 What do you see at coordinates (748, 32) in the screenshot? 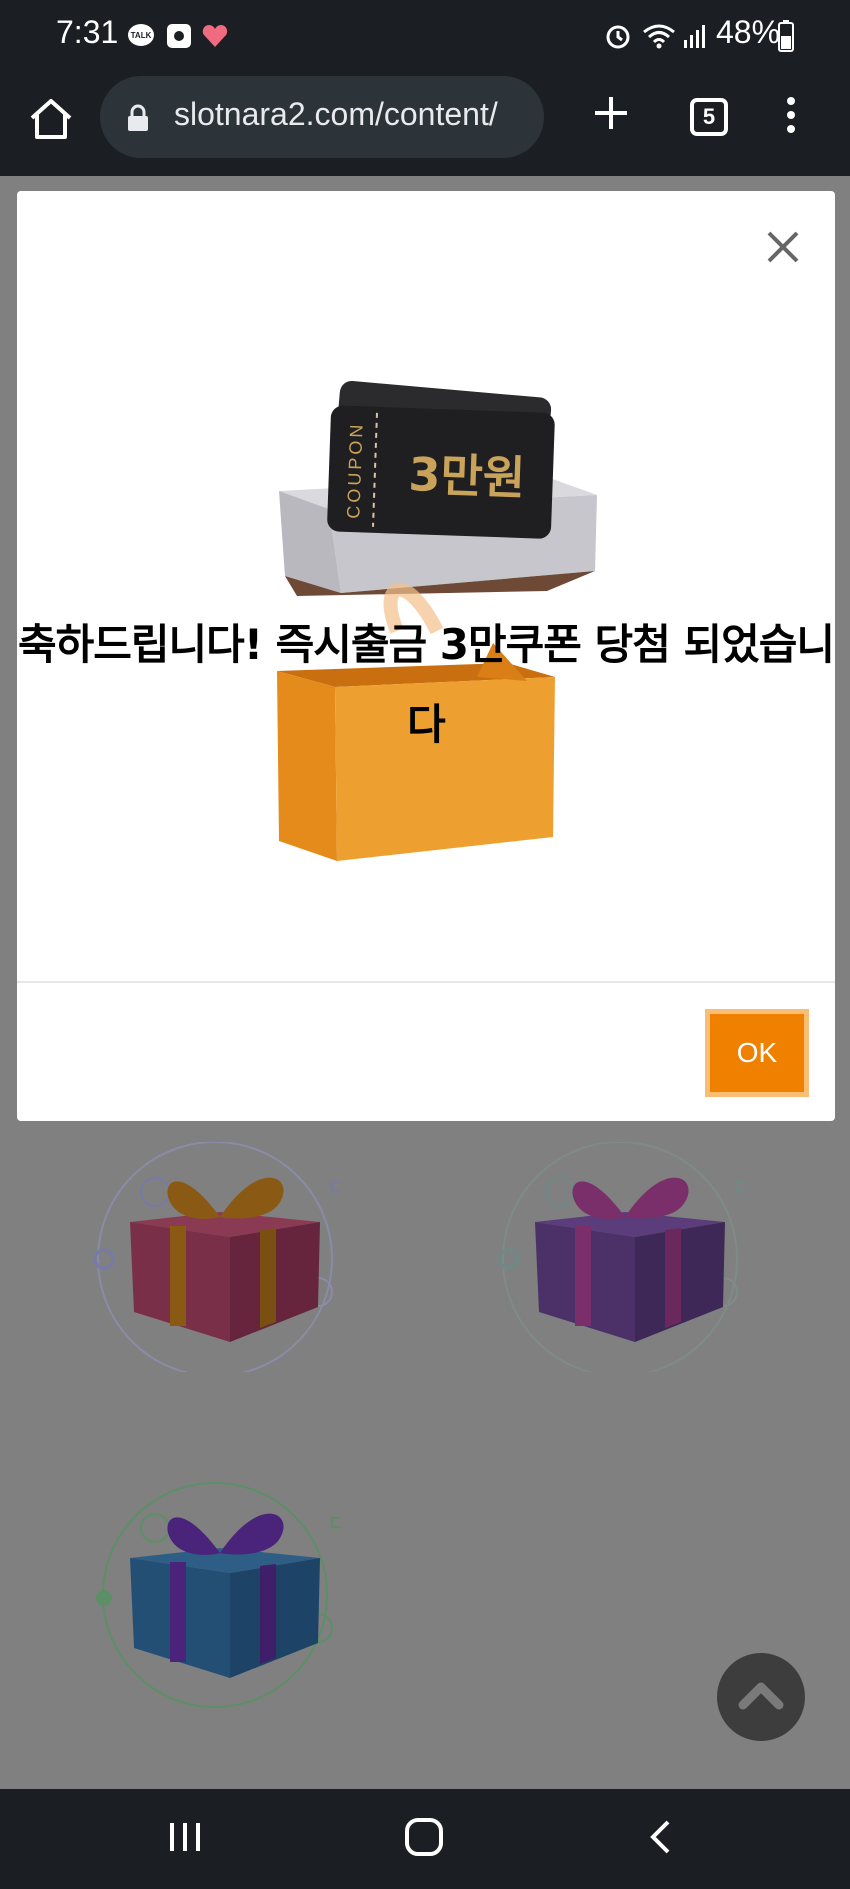
I see `battery-percentage: 48%` at bounding box center [748, 32].